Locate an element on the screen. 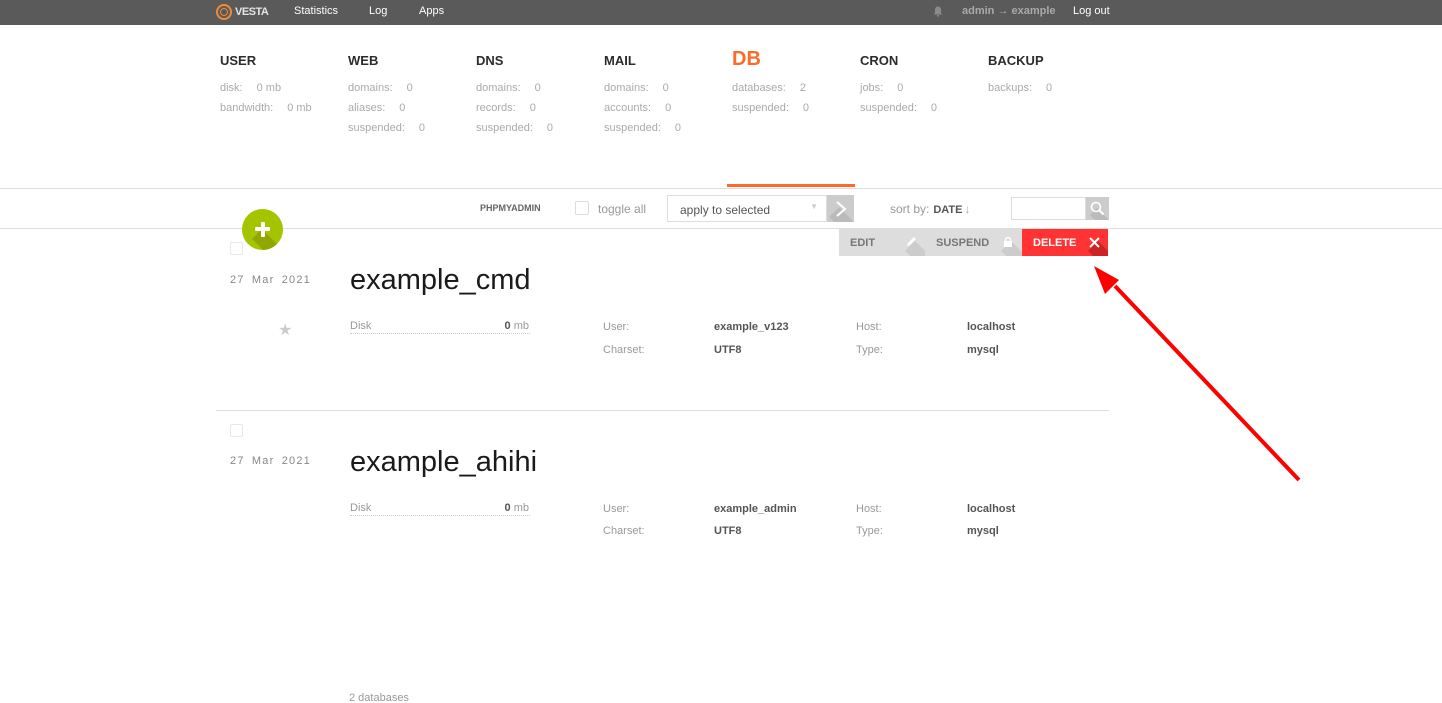  phpmyadmin-link: PHPMYADMIN is located at coordinates (510, 208).